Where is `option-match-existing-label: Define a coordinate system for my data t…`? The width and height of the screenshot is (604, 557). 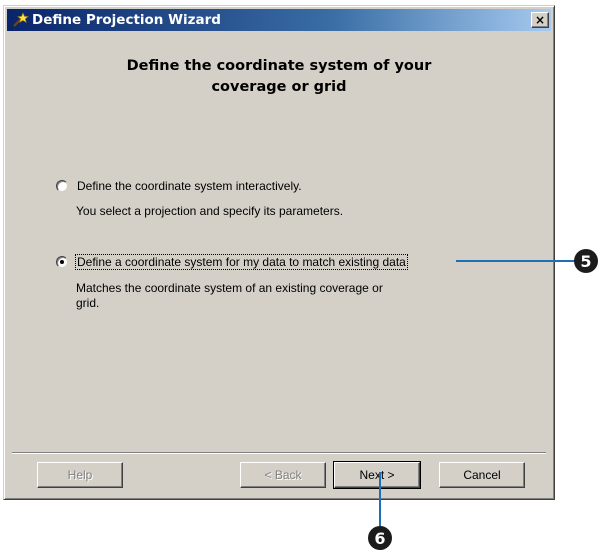
option-match-existing-label: Define a coordinate system for my data t… is located at coordinates (241, 262).